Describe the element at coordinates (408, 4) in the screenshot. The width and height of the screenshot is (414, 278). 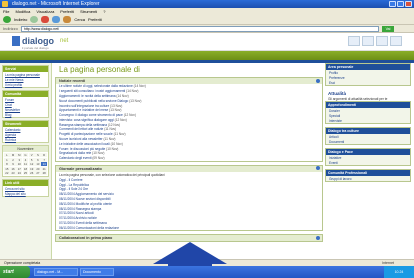
I see `close-button` at that location.